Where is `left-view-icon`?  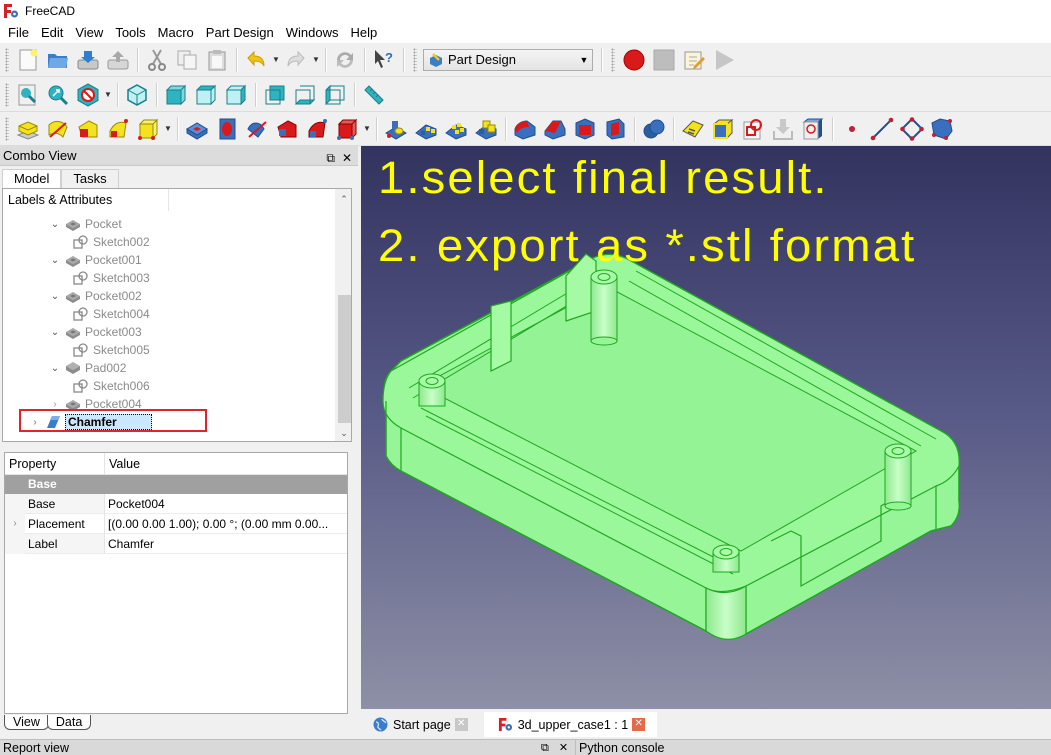
left-view-icon is located at coordinates (335, 95).